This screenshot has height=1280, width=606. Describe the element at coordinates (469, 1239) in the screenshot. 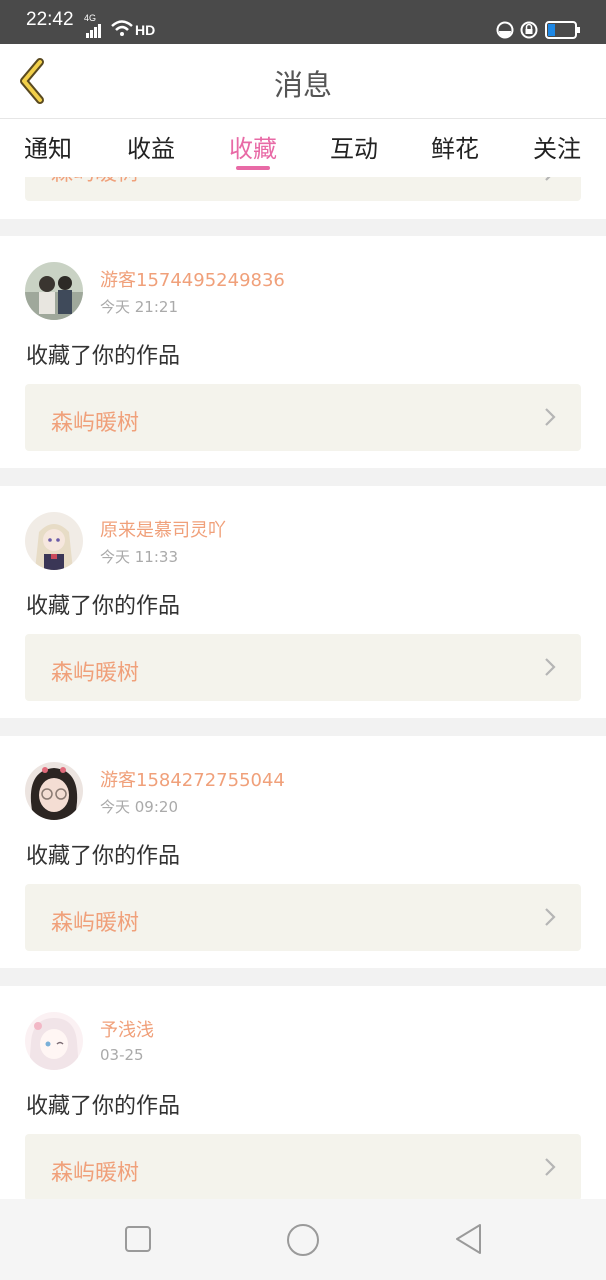

I see `triangle-back-icon` at that location.